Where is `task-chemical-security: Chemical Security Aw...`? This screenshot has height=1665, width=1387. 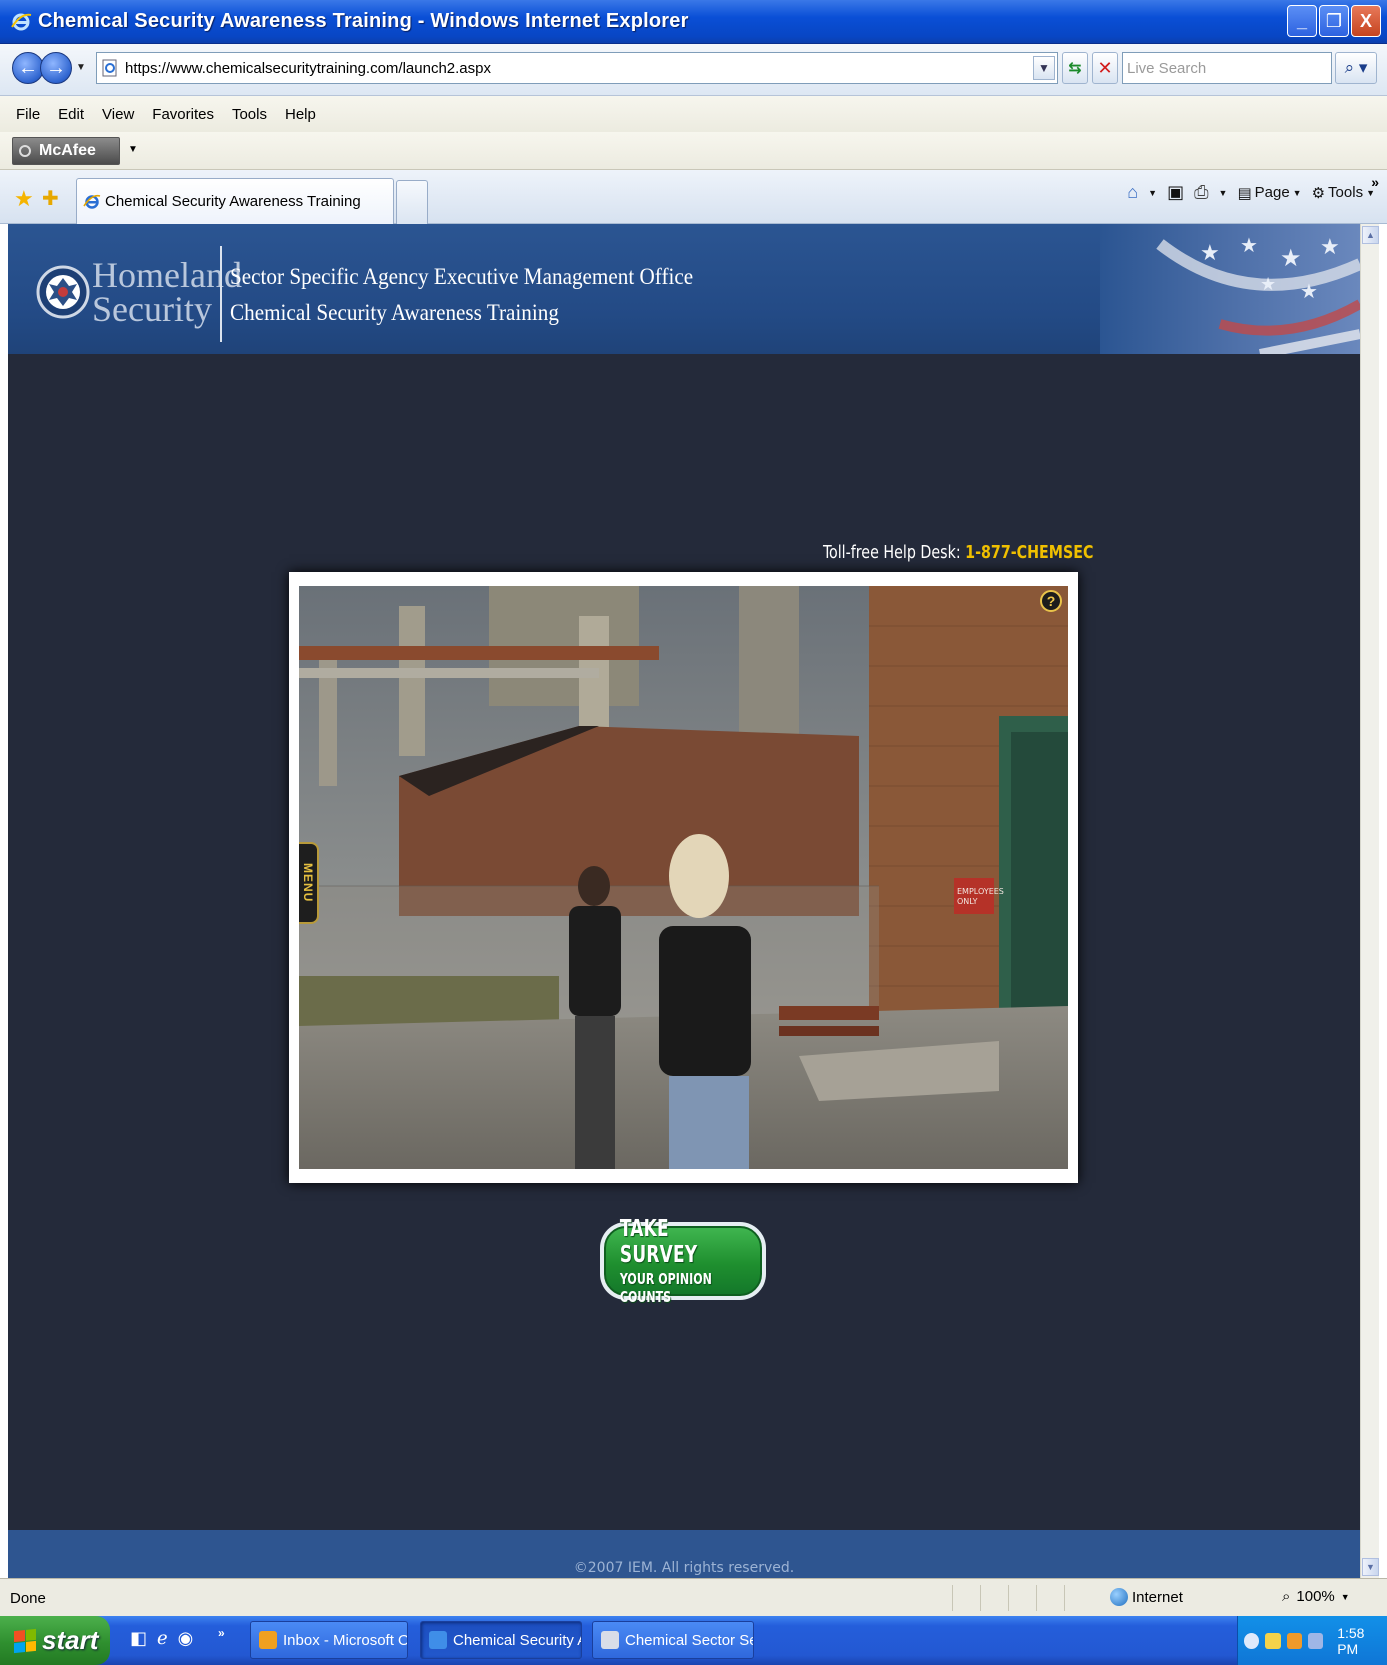 task-chemical-security: Chemical Security Aw... is located at coordinates (501, 1640).